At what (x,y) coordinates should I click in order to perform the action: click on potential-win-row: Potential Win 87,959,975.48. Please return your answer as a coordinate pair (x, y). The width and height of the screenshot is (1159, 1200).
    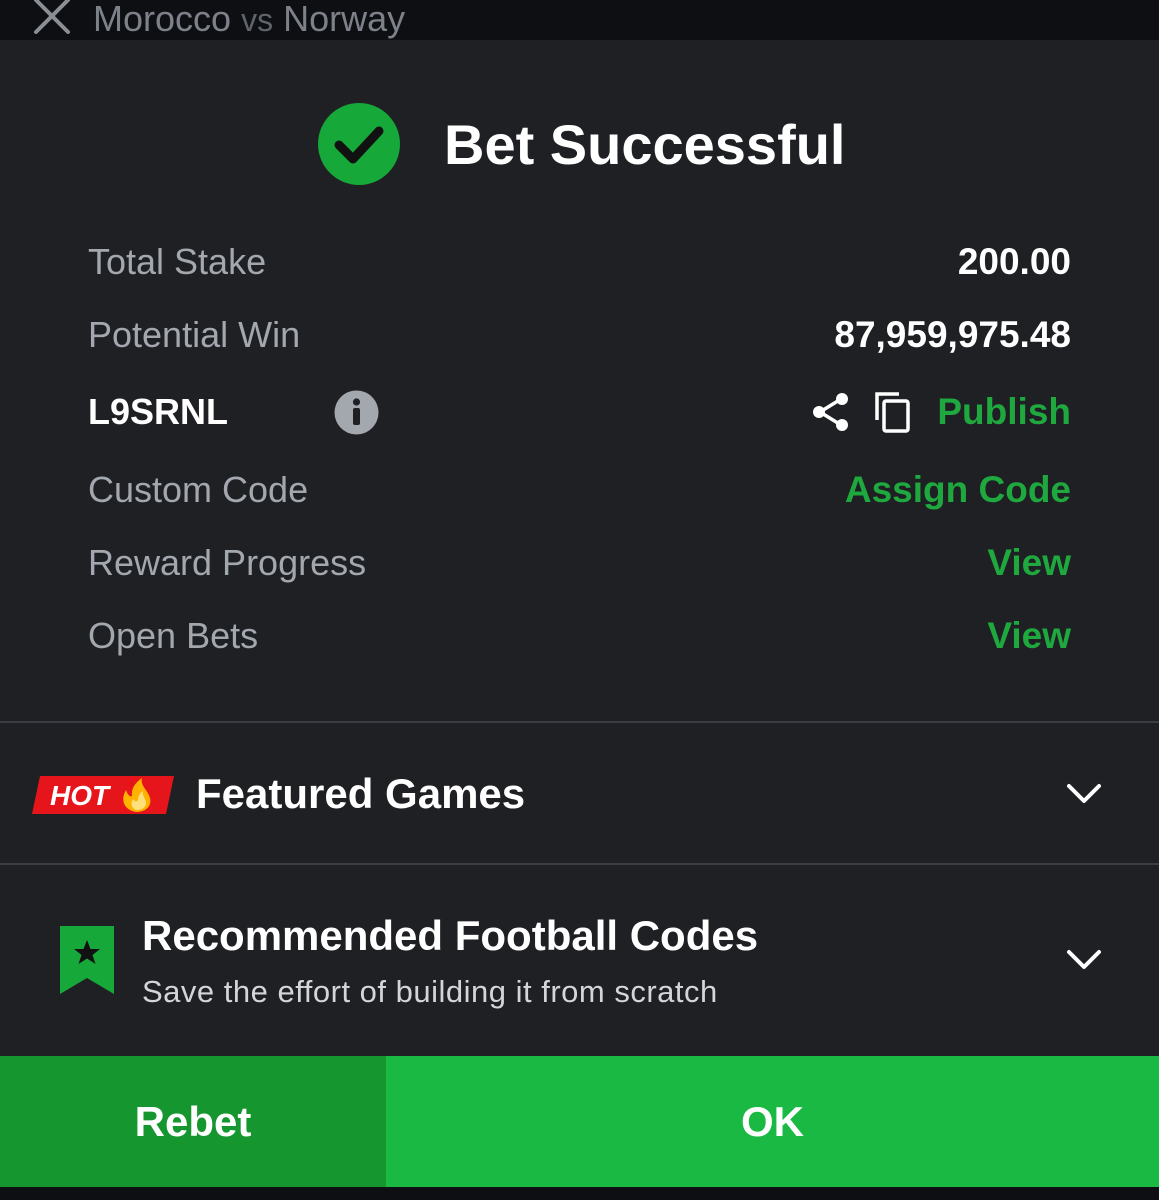
    Looking at the image, I should click on (579, 335).